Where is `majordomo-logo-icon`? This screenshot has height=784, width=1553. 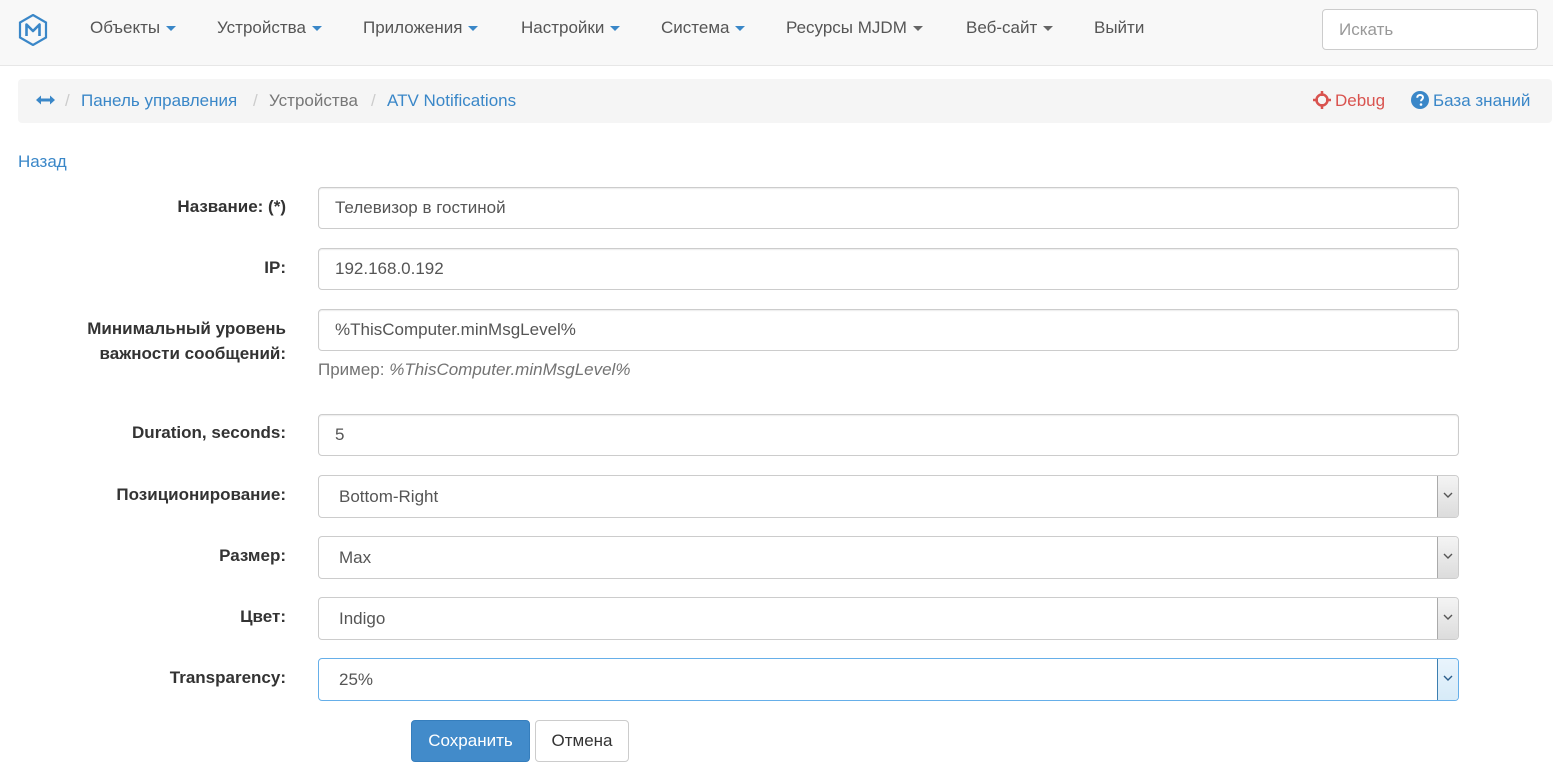 majordomo-logo-icon is located at coordinates (33, 30).